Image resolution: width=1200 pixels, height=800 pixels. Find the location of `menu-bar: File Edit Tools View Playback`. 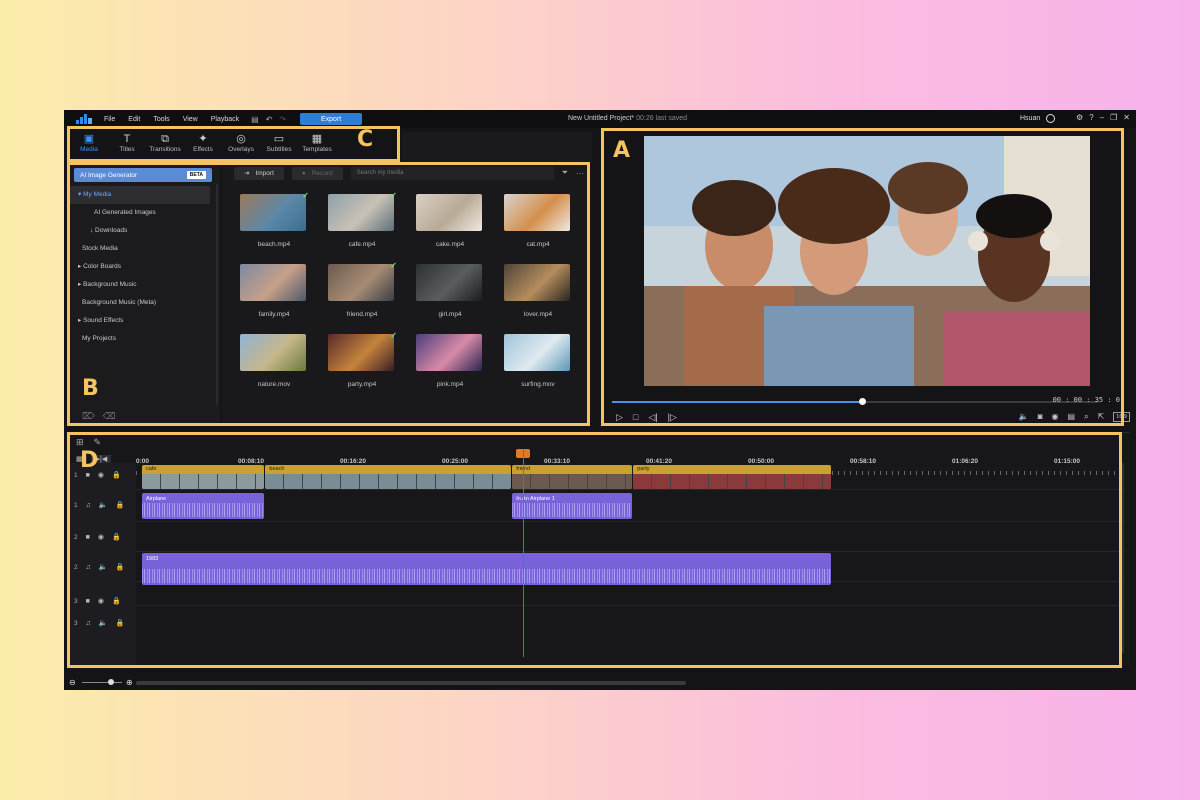

menu-bar: File Edit Tools View Playback is located at coordinates (171, 119).